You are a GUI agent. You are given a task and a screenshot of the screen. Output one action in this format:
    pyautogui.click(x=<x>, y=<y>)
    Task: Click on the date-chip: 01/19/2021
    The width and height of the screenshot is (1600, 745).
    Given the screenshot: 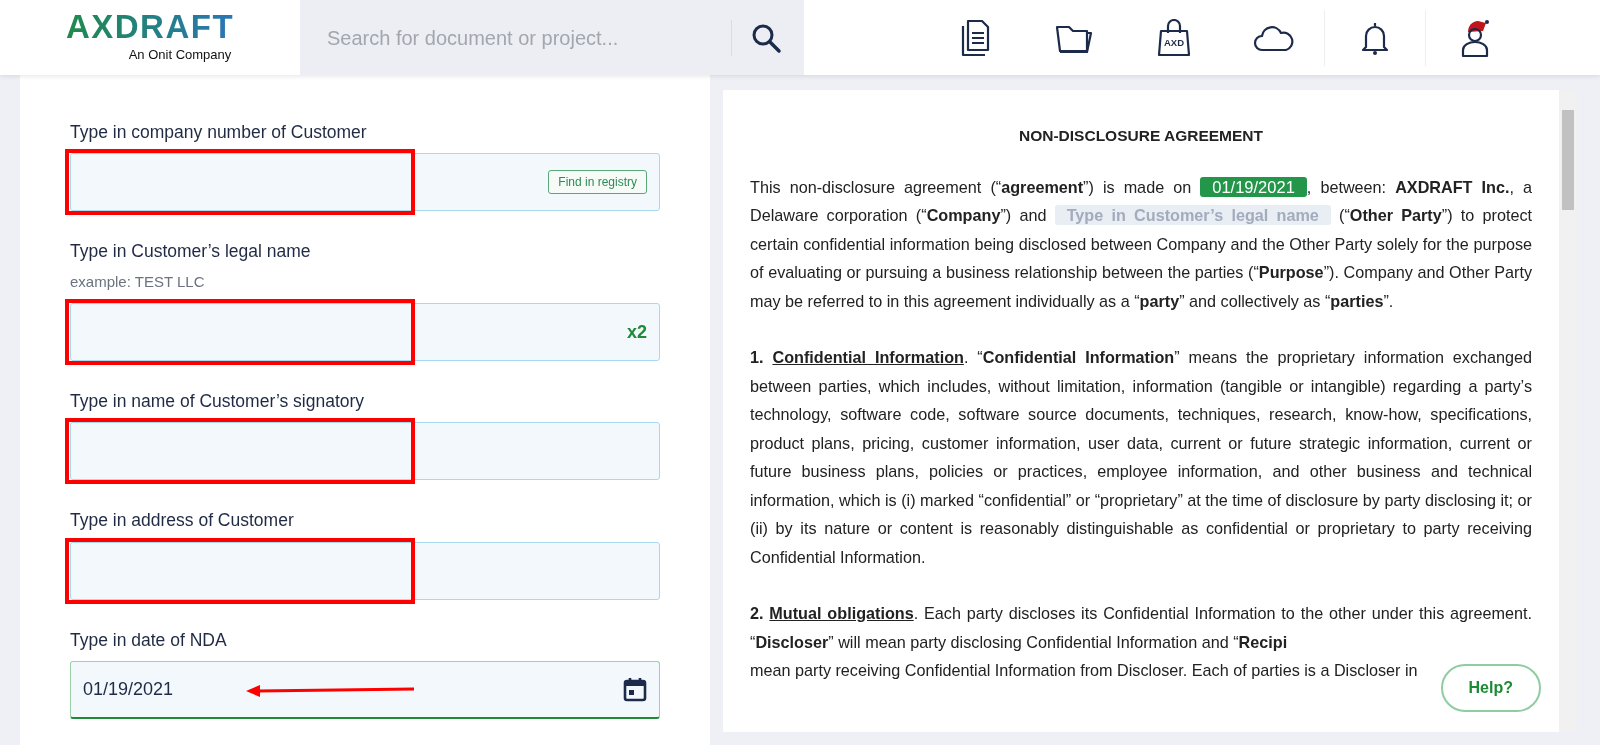 What is the action you would take?
    pyautogui.click(x=1253, y=186)
    